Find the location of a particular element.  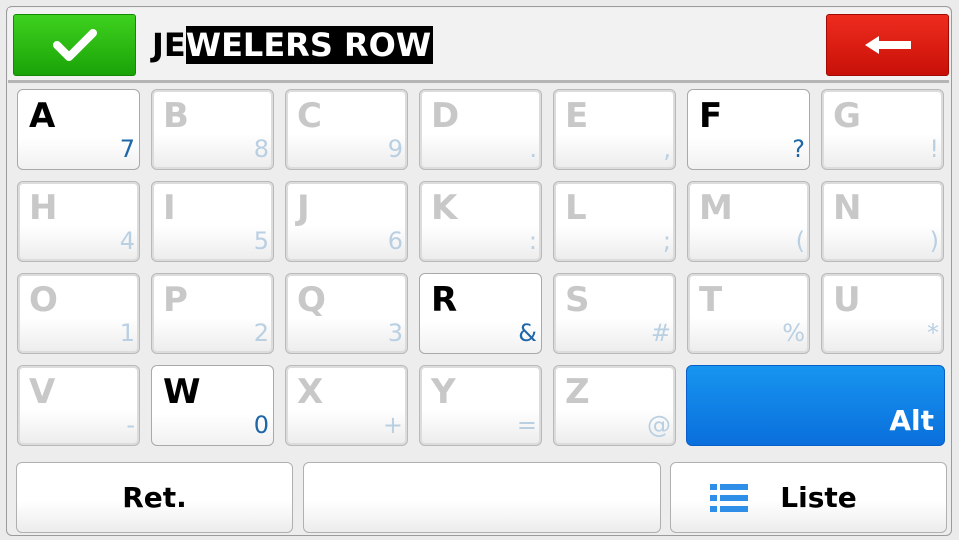

key-alt-char: 2 is located at coordinates (261, 333).